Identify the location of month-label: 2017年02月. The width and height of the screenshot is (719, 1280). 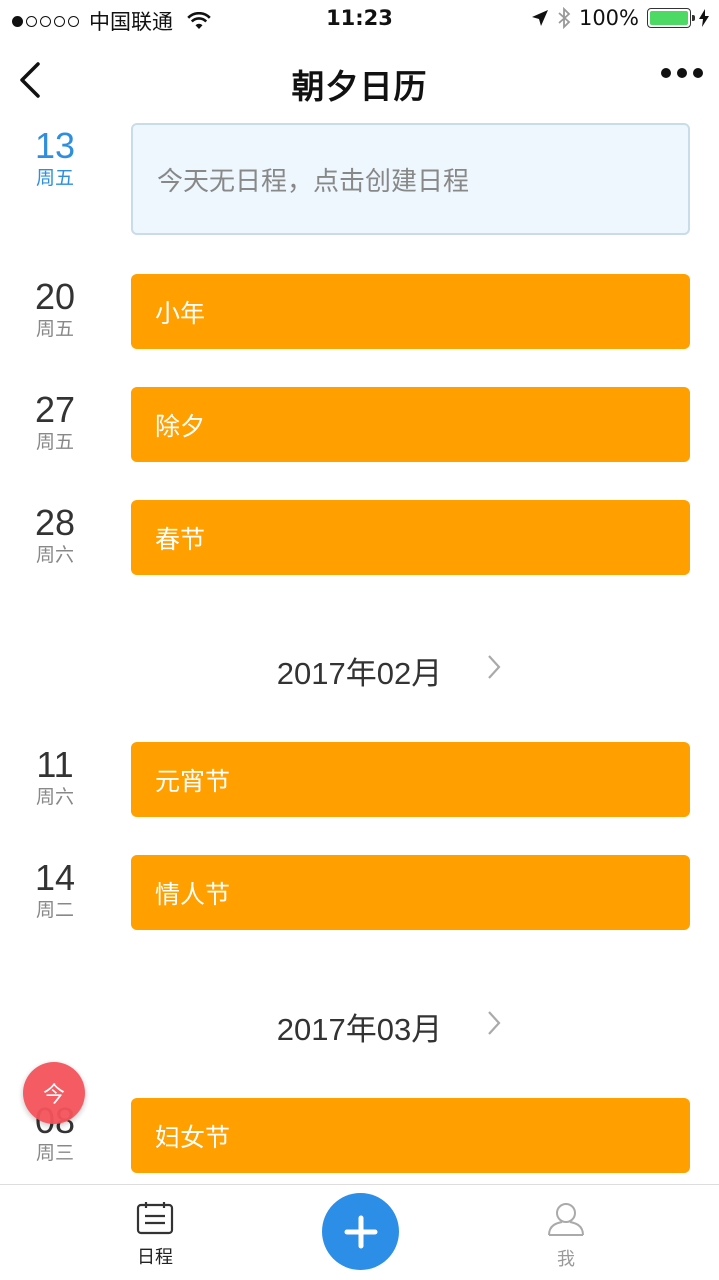
(359, 673).